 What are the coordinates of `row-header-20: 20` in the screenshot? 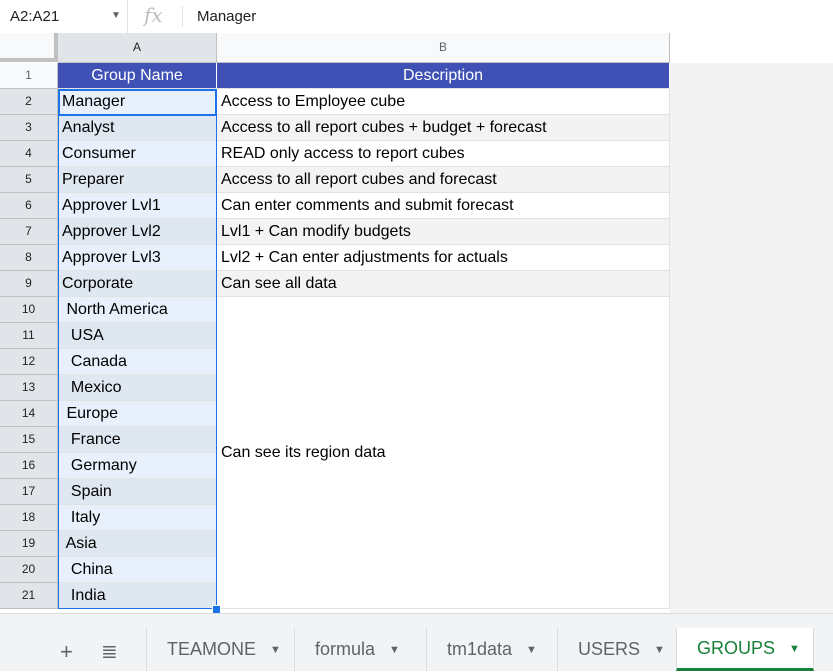 It's located at (29, 570).